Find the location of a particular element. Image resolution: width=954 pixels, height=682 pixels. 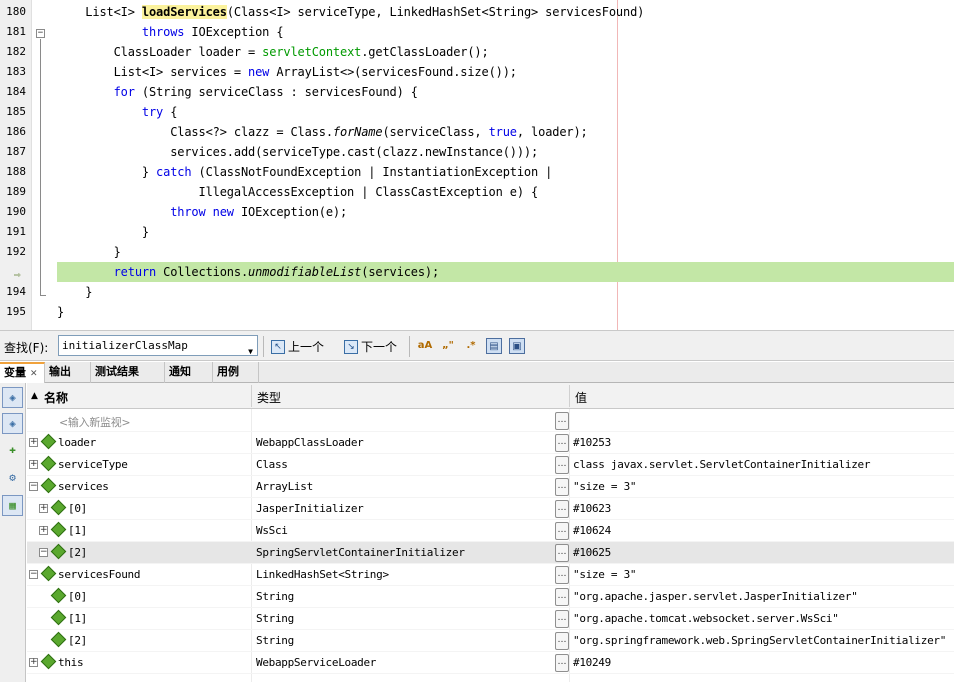

tab-output: 输出 is located at coordinates (68, 372).